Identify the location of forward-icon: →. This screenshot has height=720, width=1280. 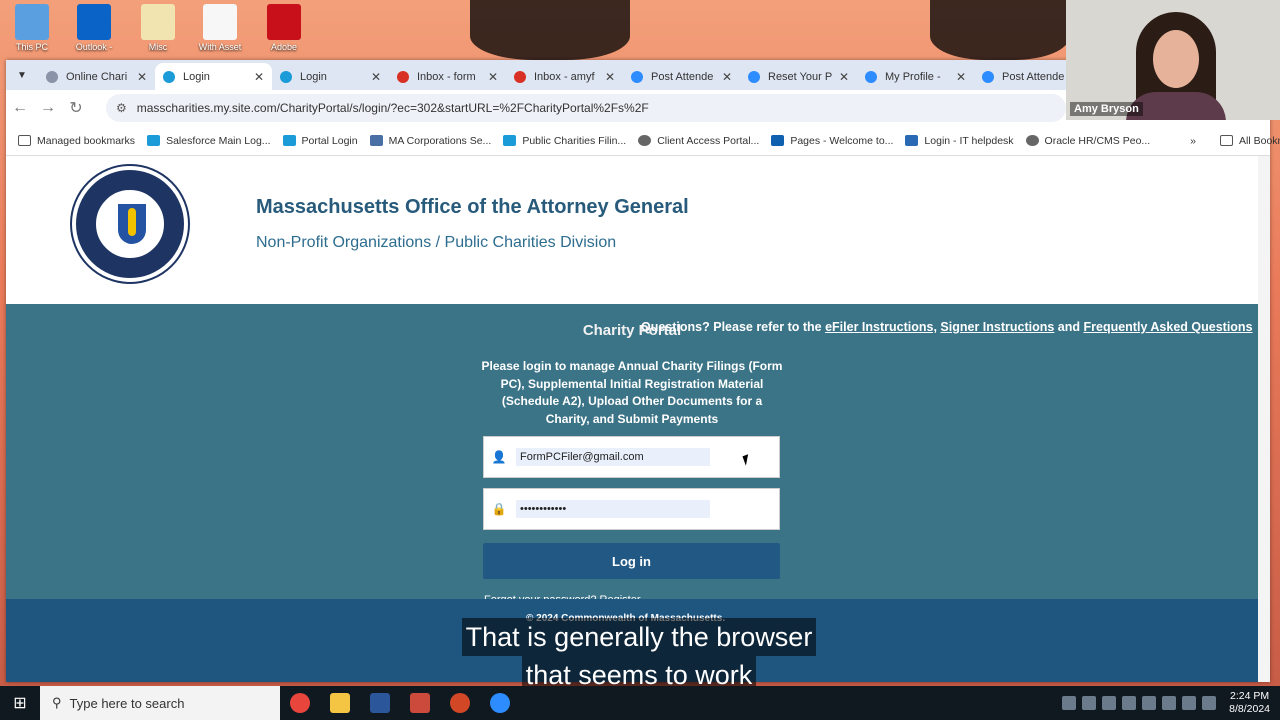
(48, 108).